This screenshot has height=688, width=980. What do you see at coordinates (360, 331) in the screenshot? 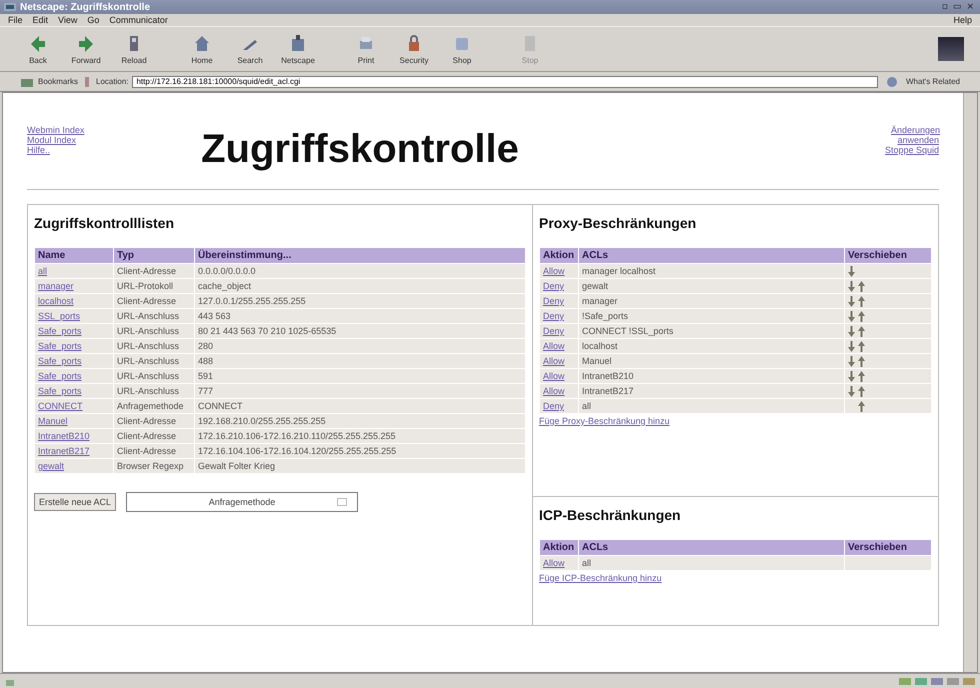
I see `table-cell: 80 21 443 563 70 210 1025-65535` at bounding box center [360, 331].